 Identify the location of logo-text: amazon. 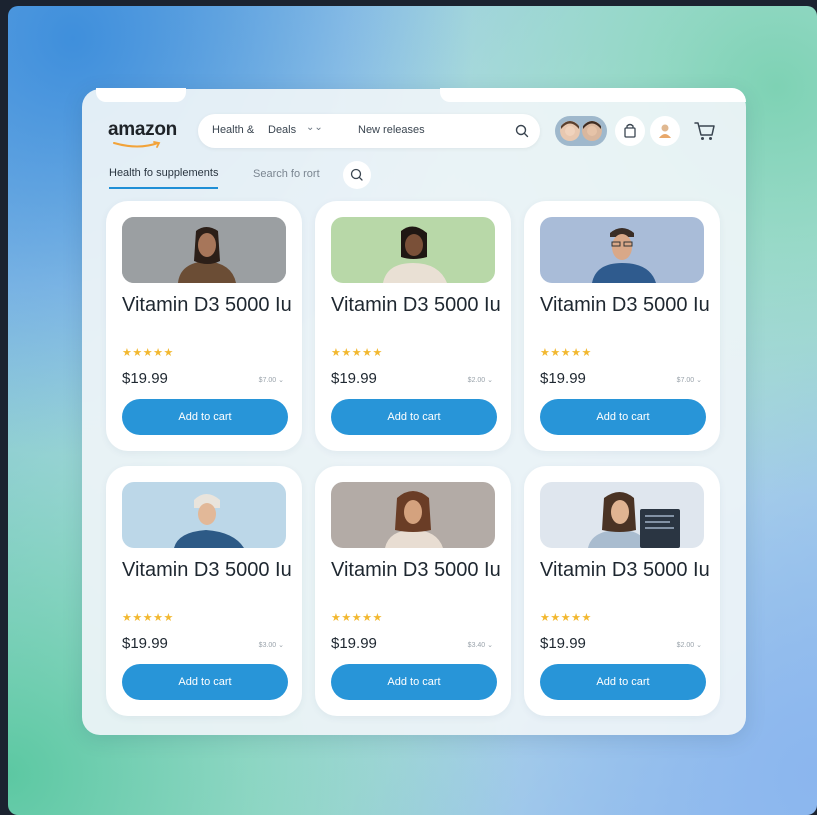
(142, 129).